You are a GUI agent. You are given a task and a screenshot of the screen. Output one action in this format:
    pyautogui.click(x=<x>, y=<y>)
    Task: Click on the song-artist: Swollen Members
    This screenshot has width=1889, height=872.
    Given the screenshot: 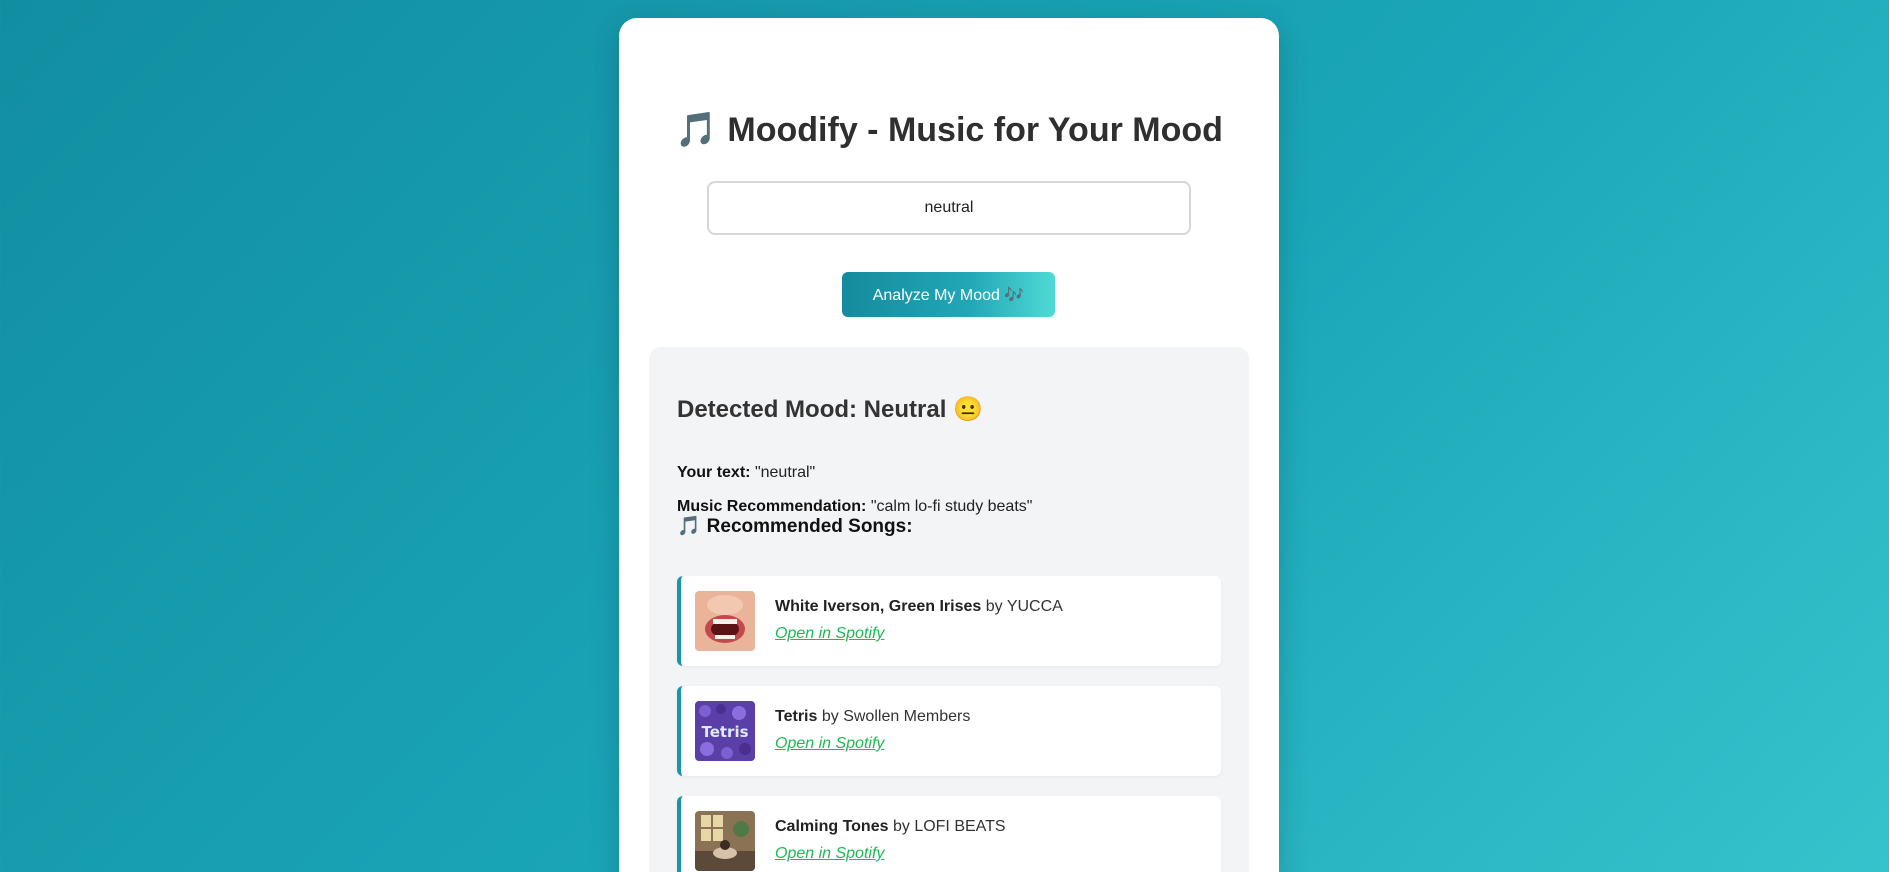 What is the action you would take?
    pyautogui.click(x=907, y=716)
    